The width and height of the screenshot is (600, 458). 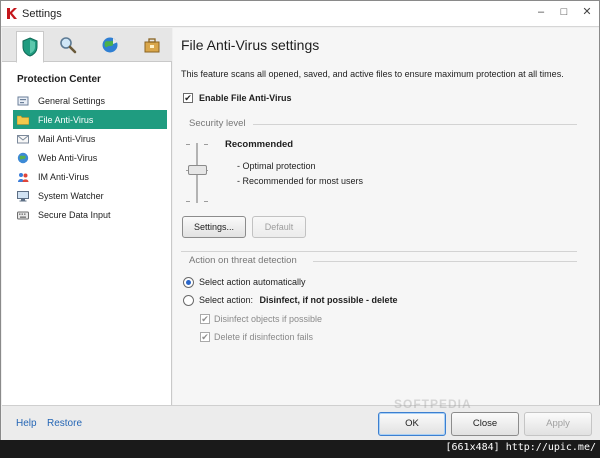 What do you see at coordinates (445, 261) in the screenshot?
I see `action-divider` at bounding box center [445, 261].